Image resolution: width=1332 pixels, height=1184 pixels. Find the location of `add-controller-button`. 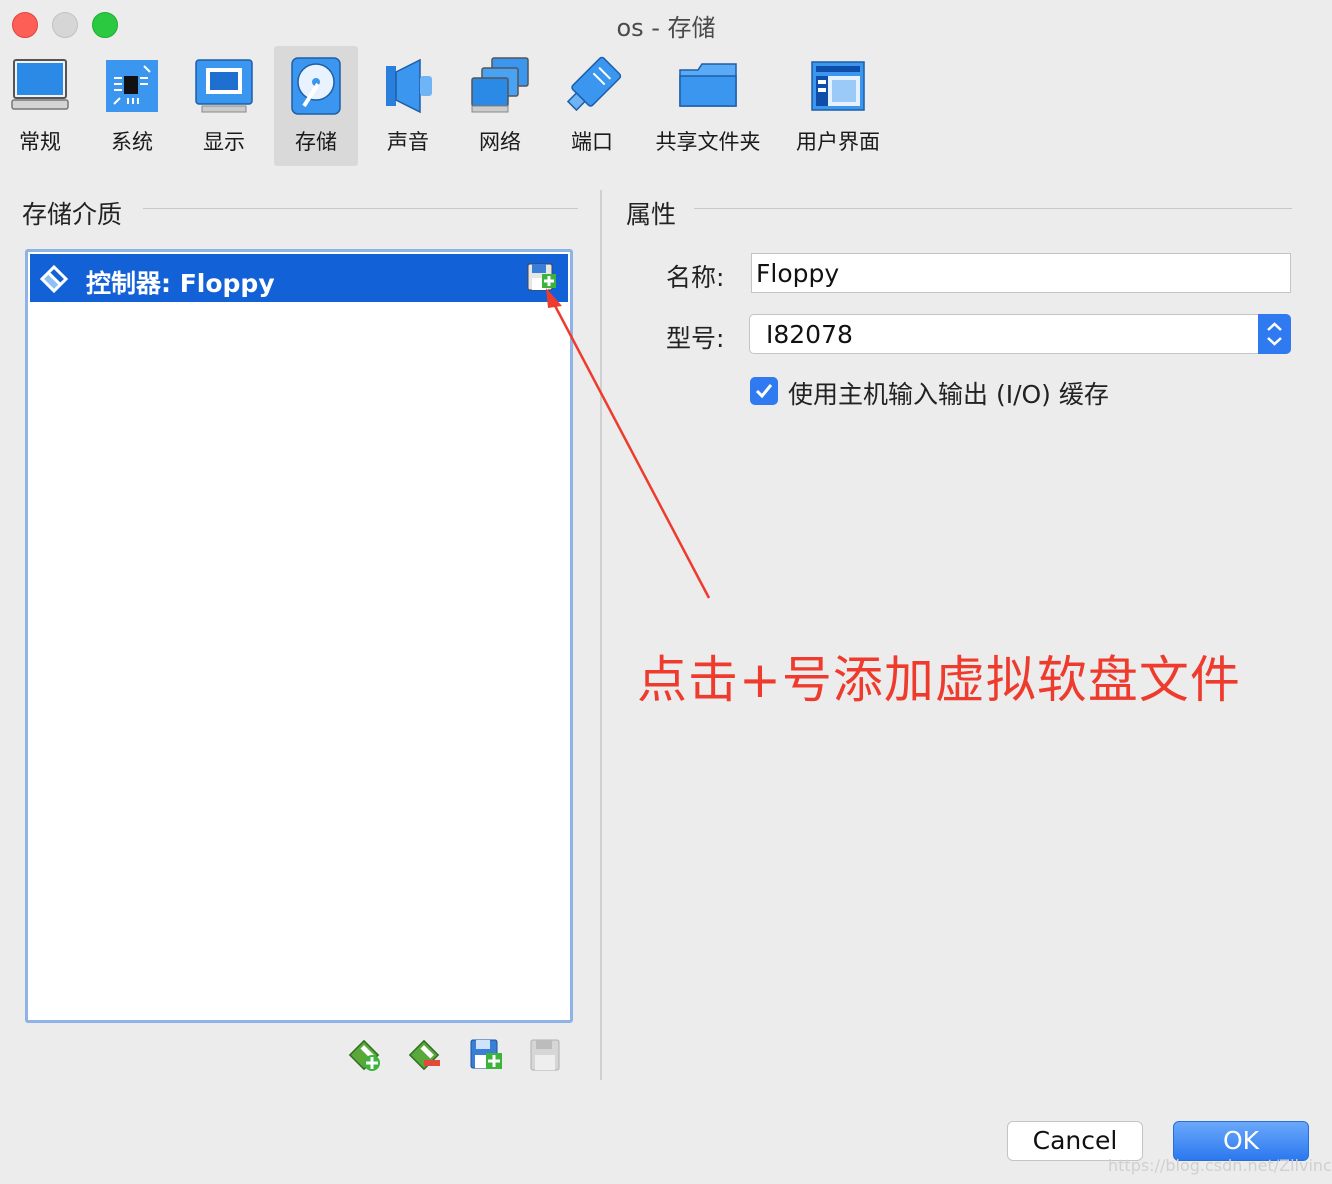

add-controller-button is located at coordinates (366, 1055).